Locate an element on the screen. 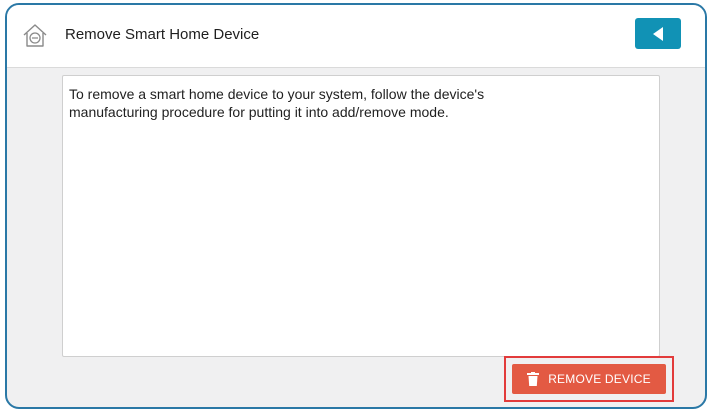 This screenshot has width=716, height=415. back-arrow-icon is located at coordinates (658, 33).